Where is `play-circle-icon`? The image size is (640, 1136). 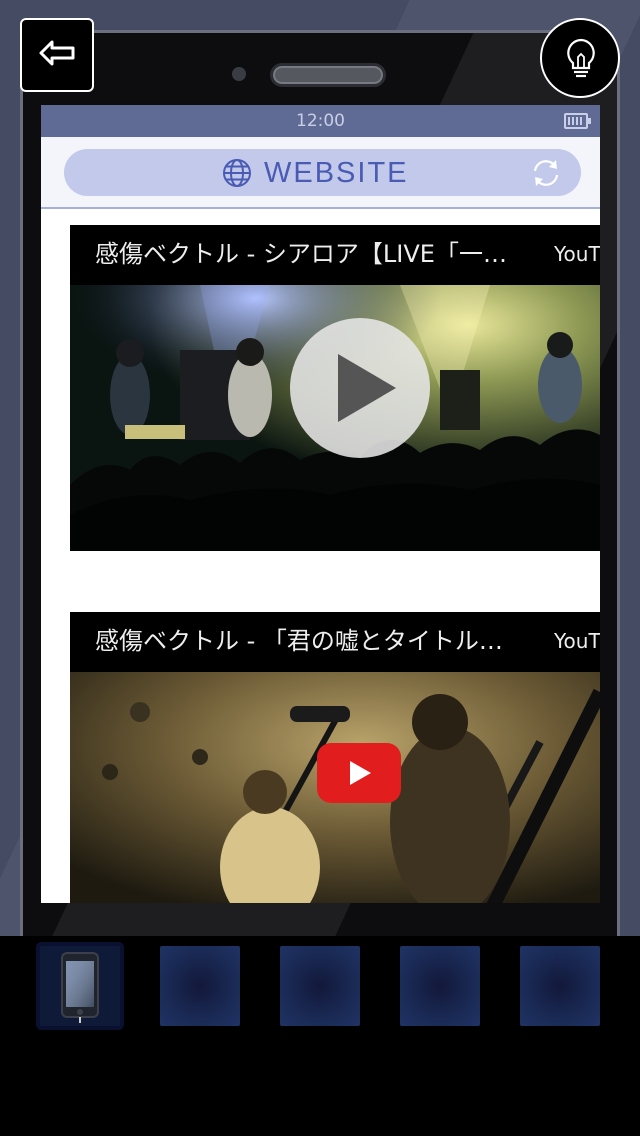
play-circle-icon is located at coordinates (360, 388).